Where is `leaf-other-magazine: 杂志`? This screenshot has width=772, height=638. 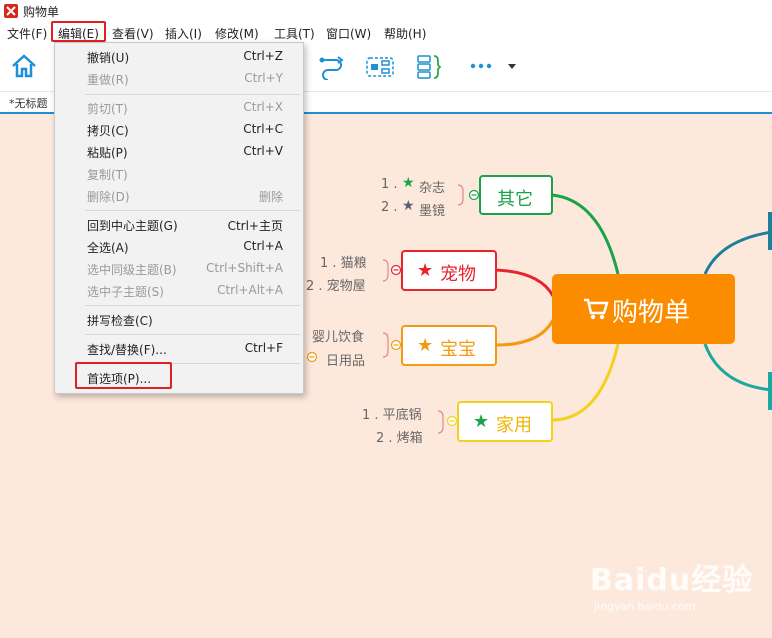 leaf-other-magazine: 杂志 is located at coordinates (432, 186).